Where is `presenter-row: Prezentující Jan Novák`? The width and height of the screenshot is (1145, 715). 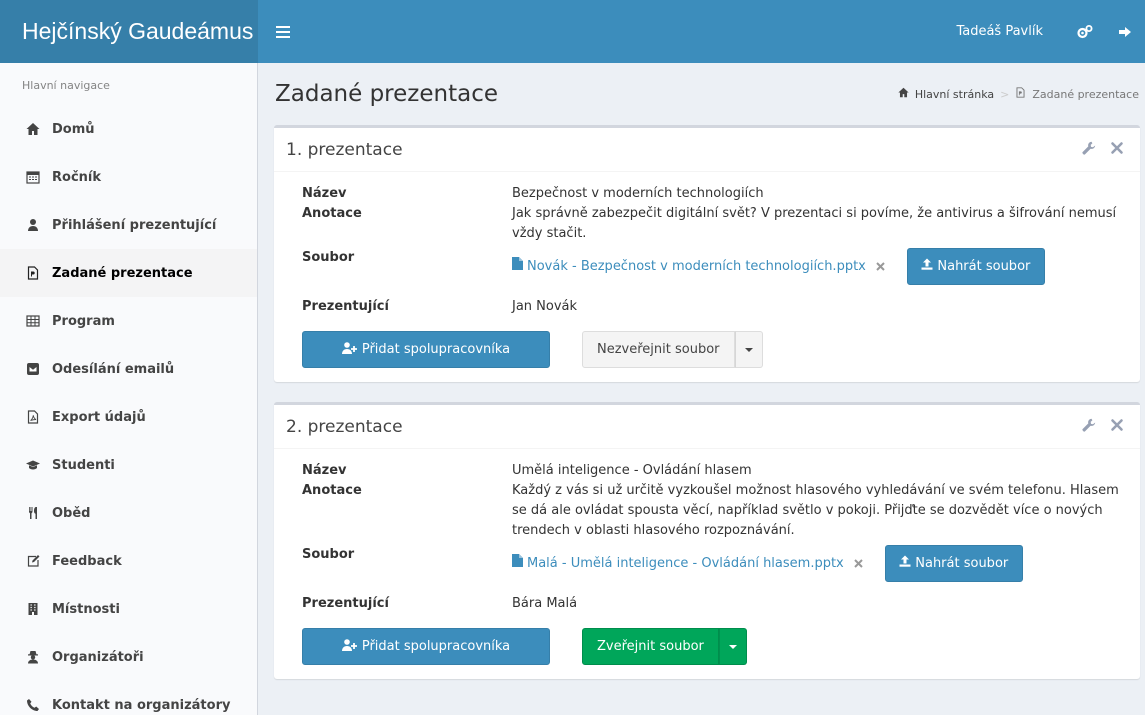 presenter-row: Prezentující Jan Novák is located at coordinates (714, 307).